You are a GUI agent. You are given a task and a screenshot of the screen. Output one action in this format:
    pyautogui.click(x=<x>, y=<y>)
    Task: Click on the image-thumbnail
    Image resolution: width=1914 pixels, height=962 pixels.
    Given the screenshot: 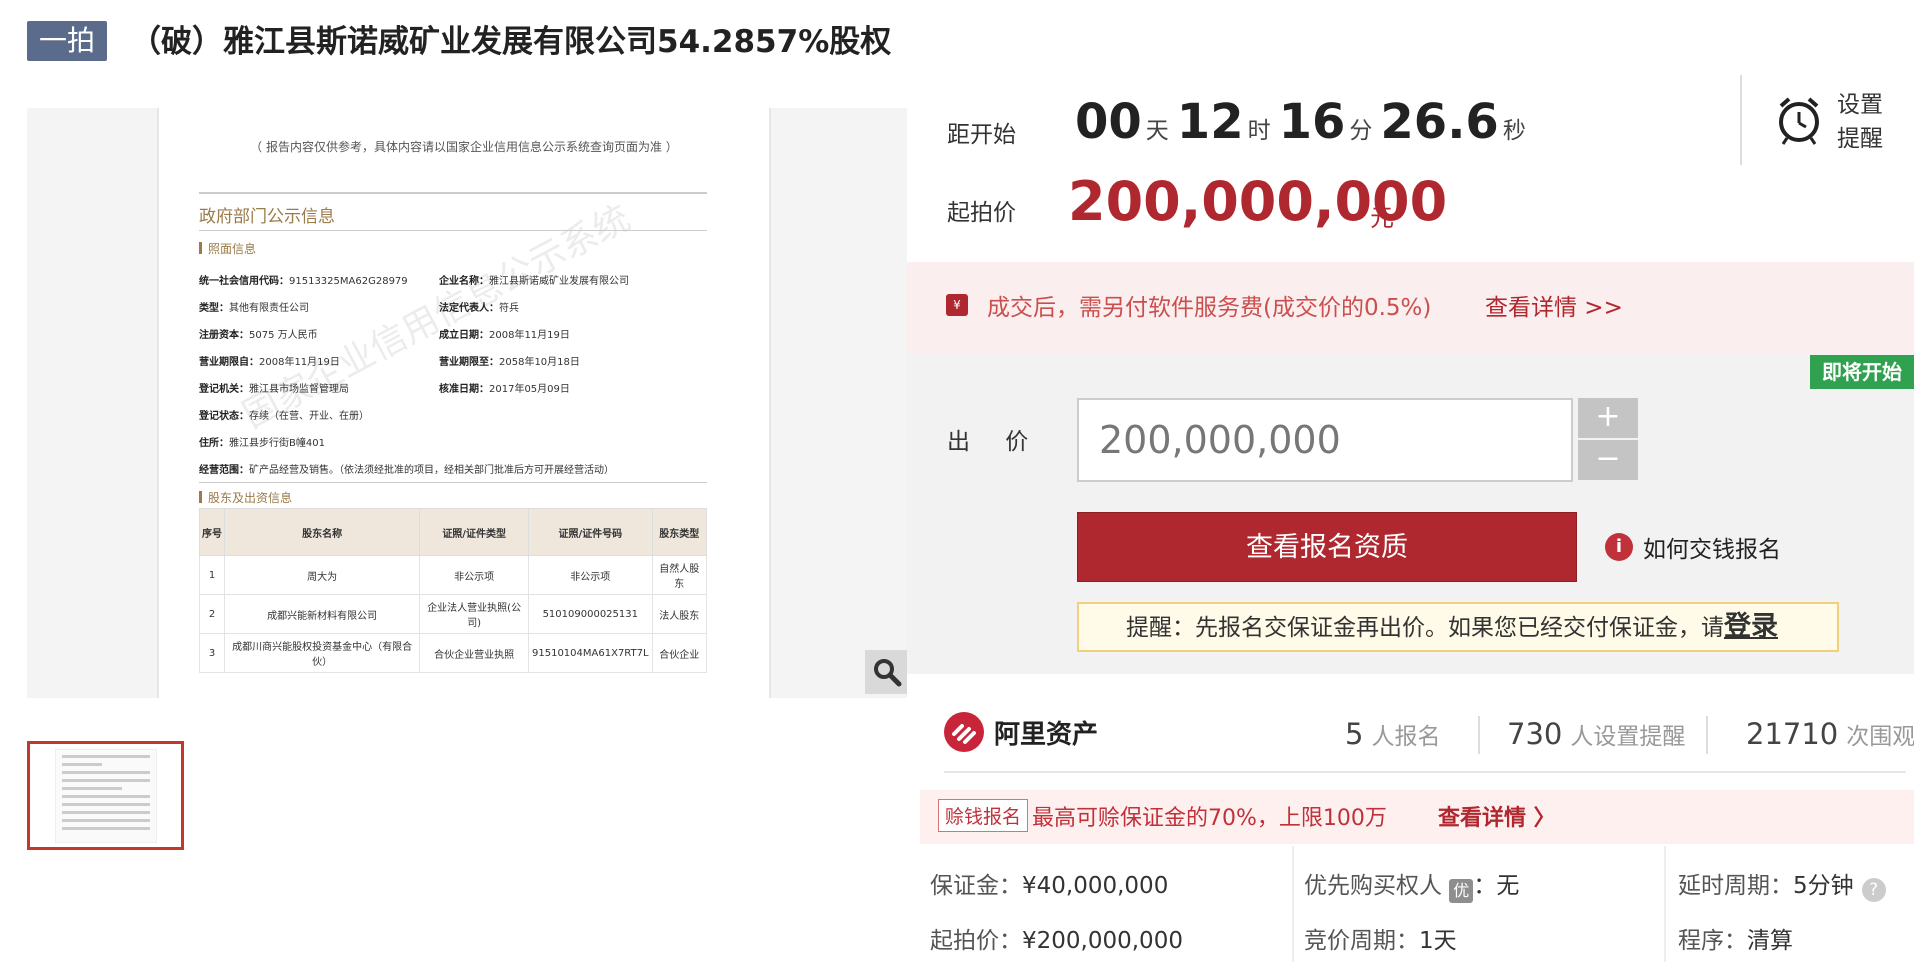 What is the action you would take?
    pyautogui.click(x=105, y=795)
    